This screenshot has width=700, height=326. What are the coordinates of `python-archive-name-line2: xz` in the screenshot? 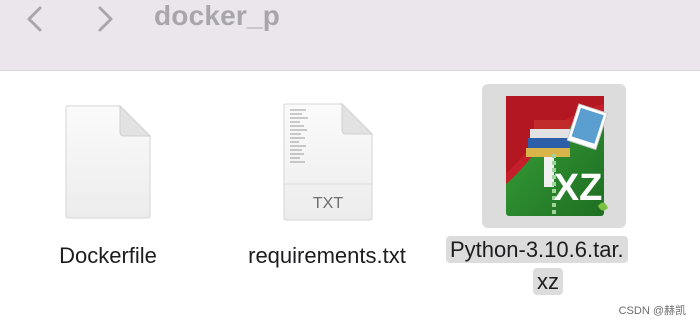 It's located at (548, 281).